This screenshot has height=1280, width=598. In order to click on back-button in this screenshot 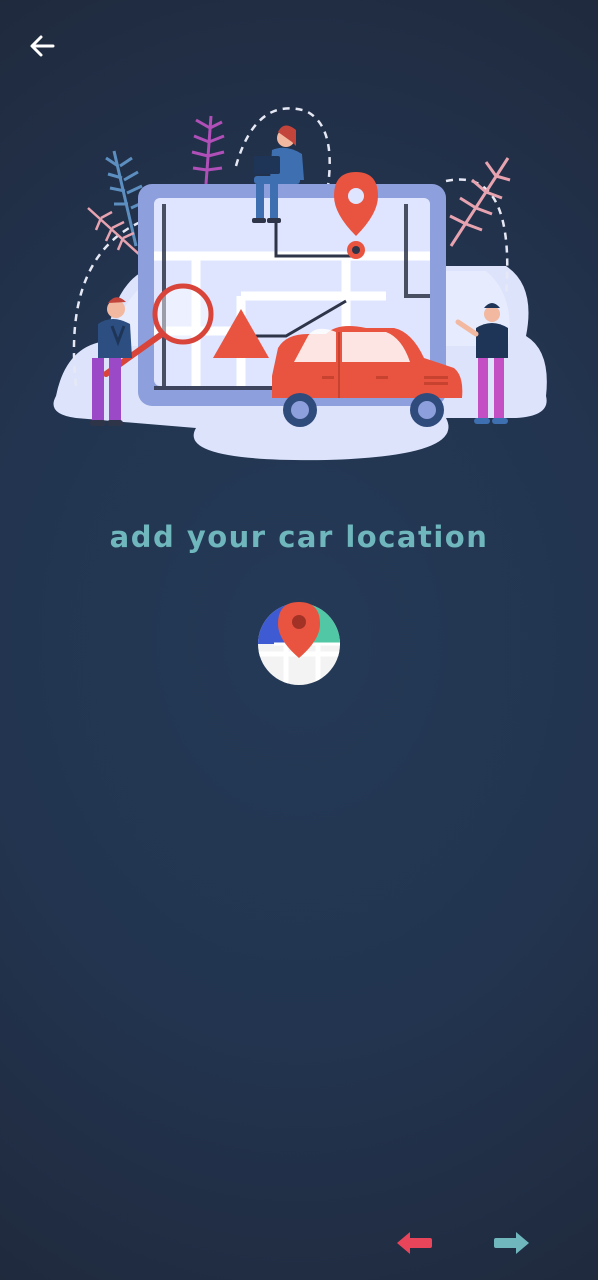, I will do `click(42, 46)`.